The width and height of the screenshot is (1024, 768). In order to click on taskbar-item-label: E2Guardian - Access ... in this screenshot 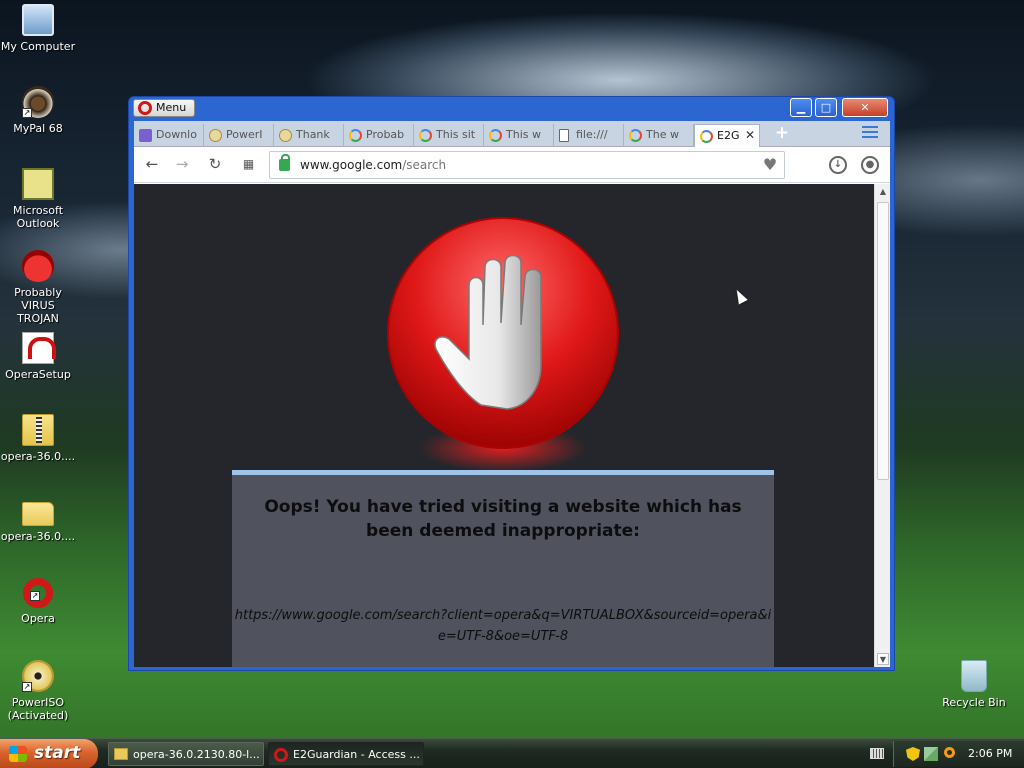, I will do `click(356, 754)`.